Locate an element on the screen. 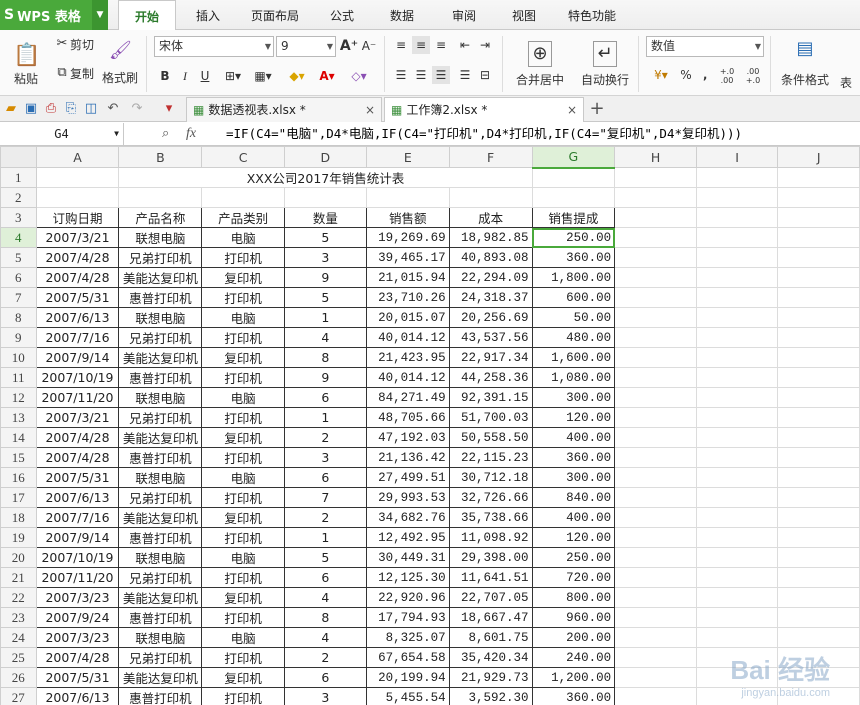 This screenshot has height=705, width=860. column-title-cell: 成本 is located at coordinates (490, 217).